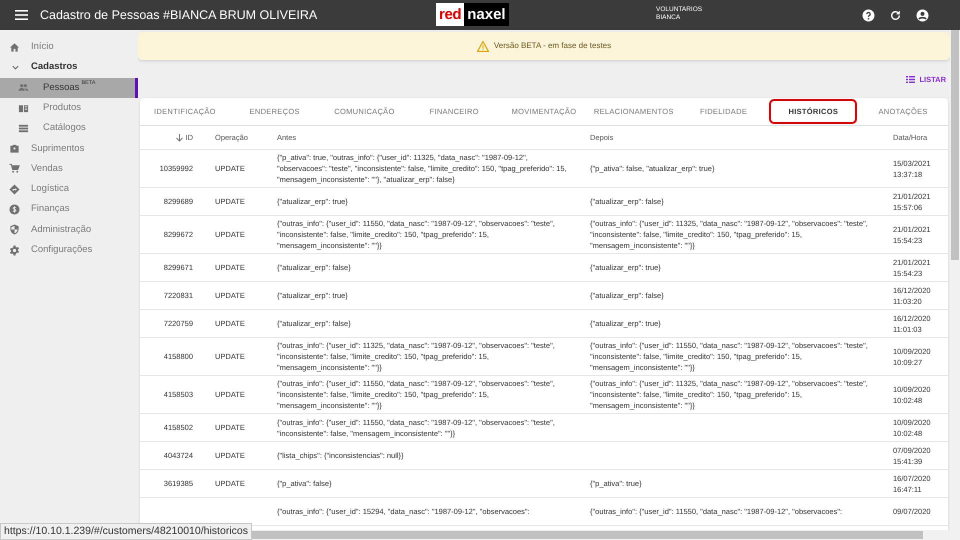 The image size is (960, 540). I want to click on refresh-icon, so click(895, 15).